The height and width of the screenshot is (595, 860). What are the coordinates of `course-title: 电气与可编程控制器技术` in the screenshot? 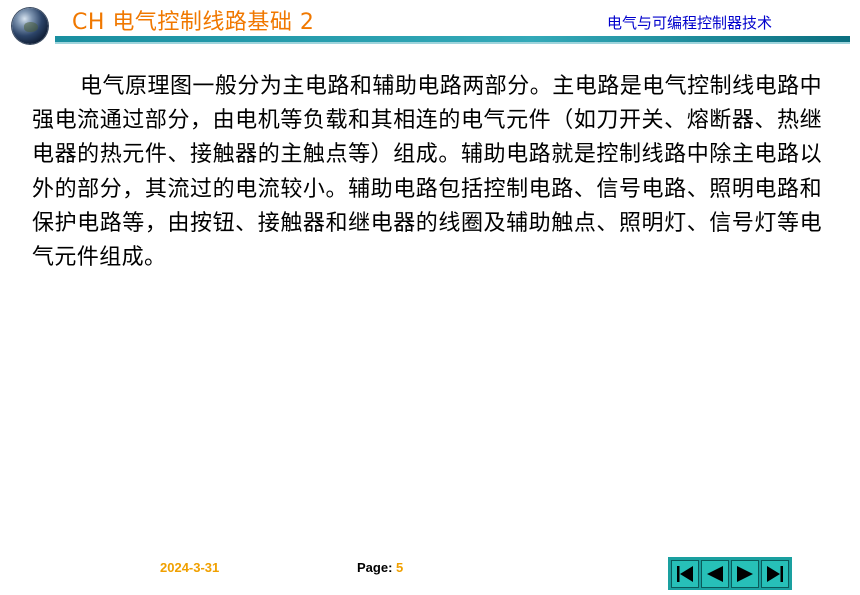 It's located at (689, 23).